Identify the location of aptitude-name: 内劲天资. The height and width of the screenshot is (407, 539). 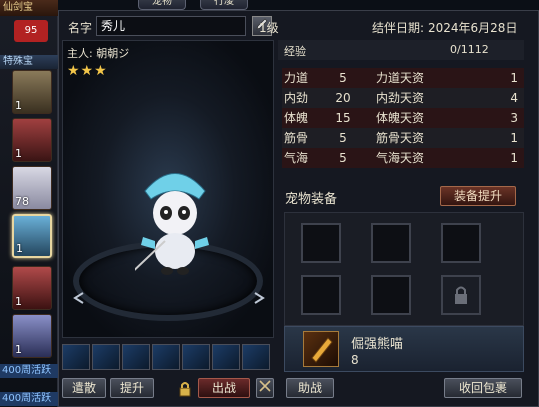
(400, 98).